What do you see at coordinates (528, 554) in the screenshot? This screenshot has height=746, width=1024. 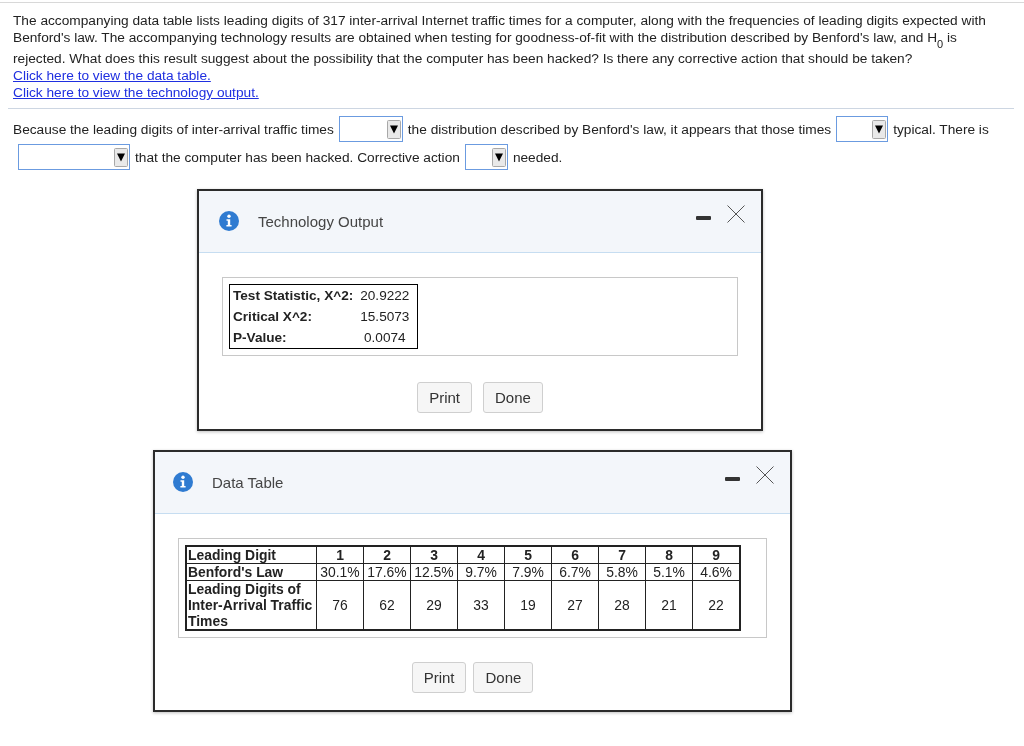 I see `column-header: 5` at bounding box center [528, 554].